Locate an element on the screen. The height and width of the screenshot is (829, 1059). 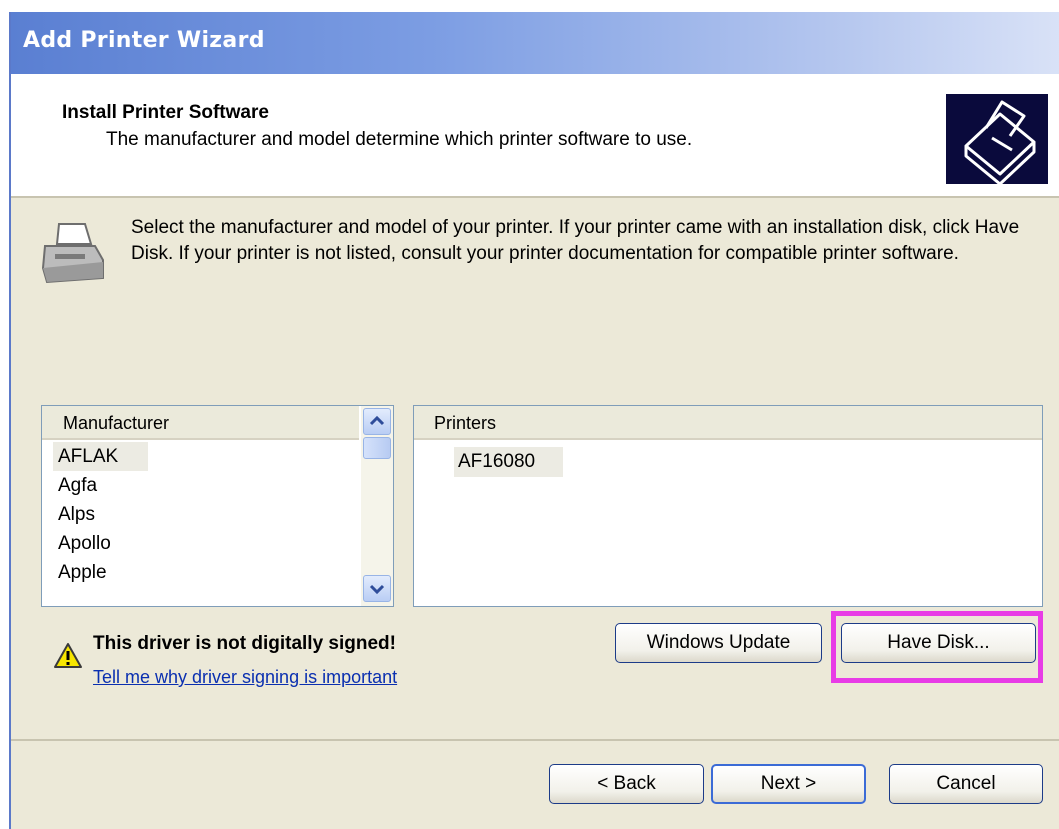
printer-icon is located at coordinates (74, 256).